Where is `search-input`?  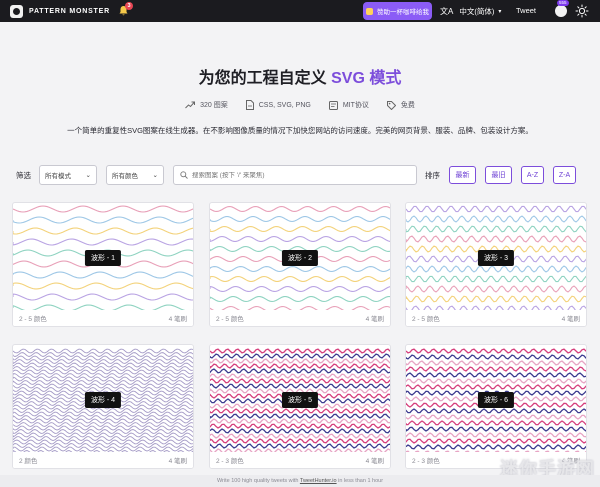
search-input is located at coordinates (292, 175).